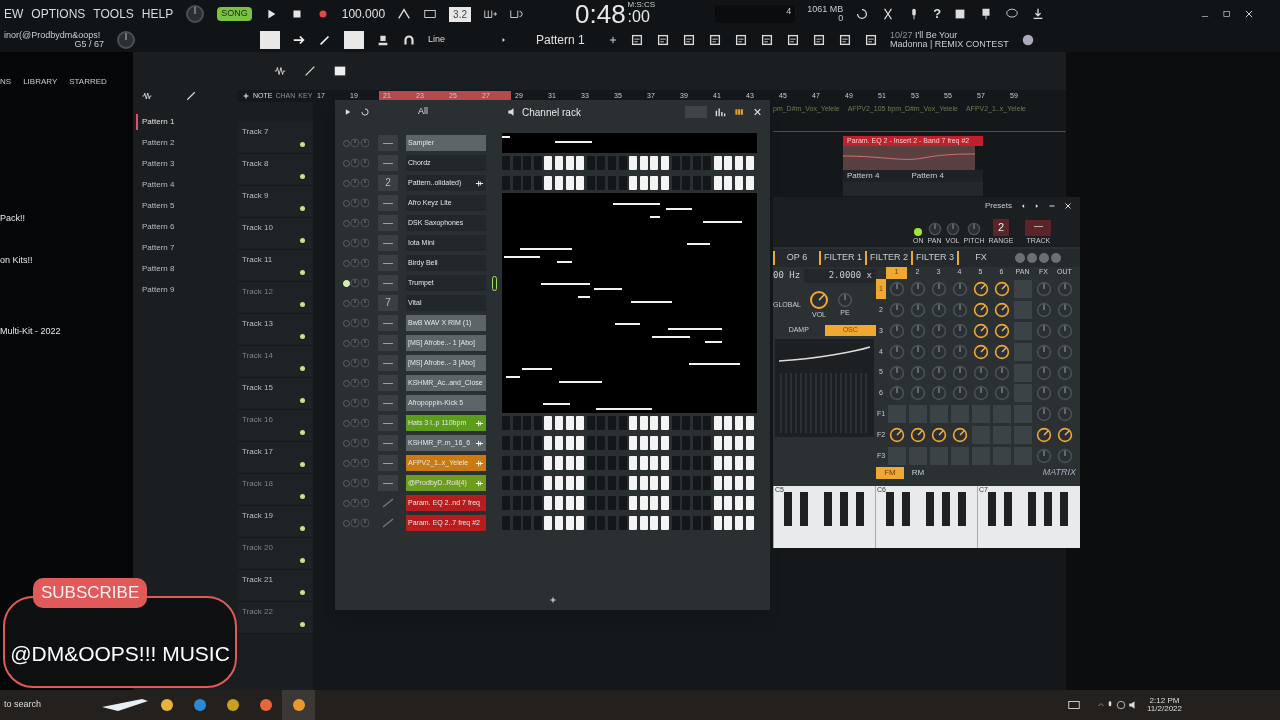 Image resolution: width=1280 pixels, height=720 pixels. What do you see at coordinates (1074, 705) in the screenshot?
I see `news-icon` at bounding box center [1074, 705].